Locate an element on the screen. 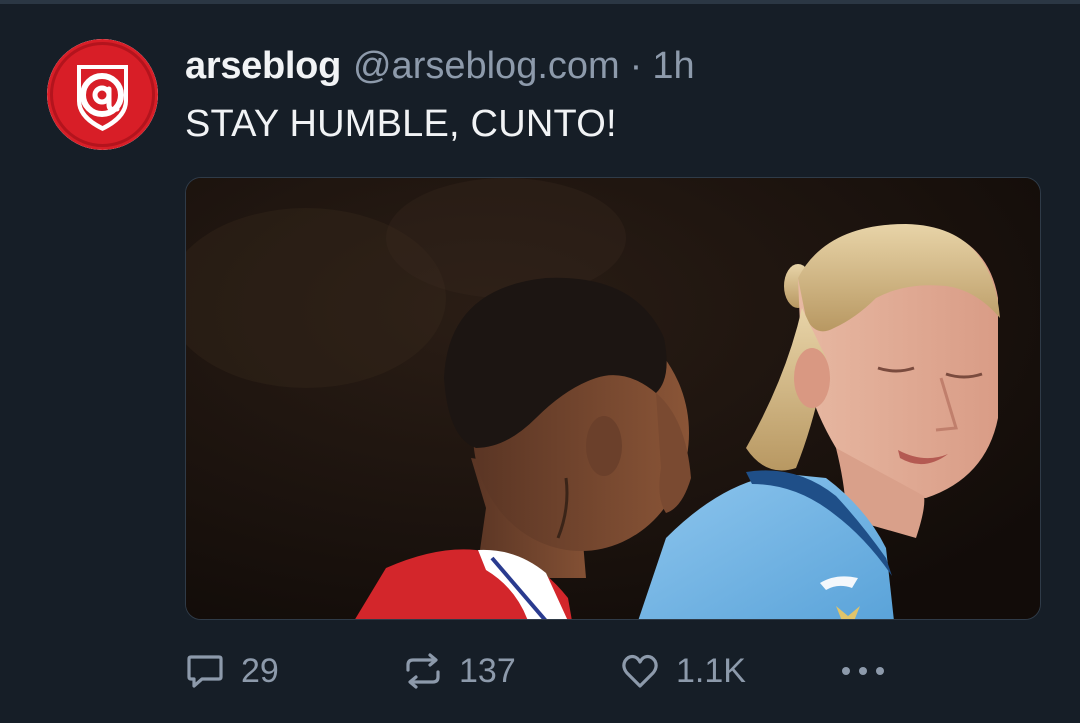 This screenshot has height=723, width=1080. arsenal-a-crest-icon is located at coordinates (102, 94).